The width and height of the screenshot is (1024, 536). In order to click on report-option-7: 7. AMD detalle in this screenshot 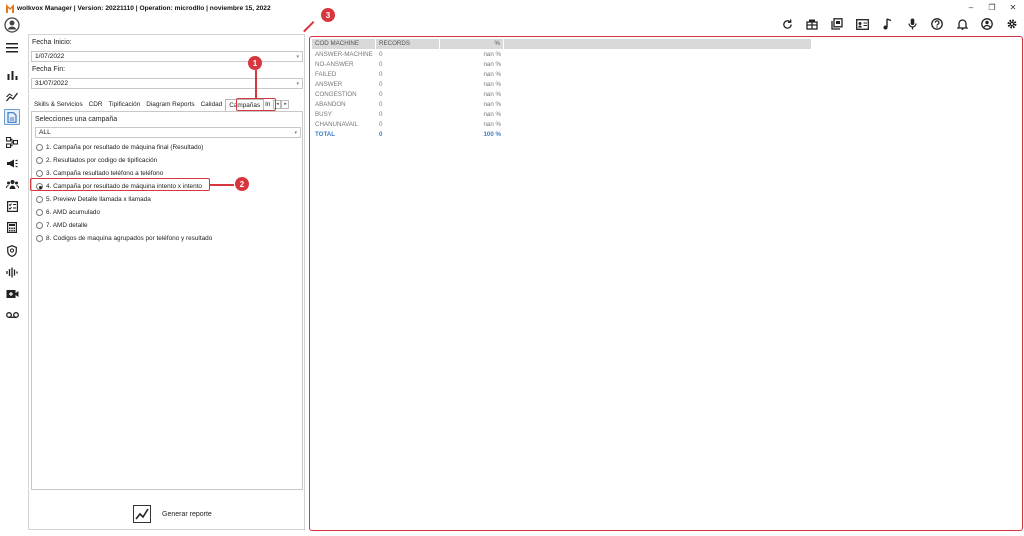, I will do `click(62, 225)`.